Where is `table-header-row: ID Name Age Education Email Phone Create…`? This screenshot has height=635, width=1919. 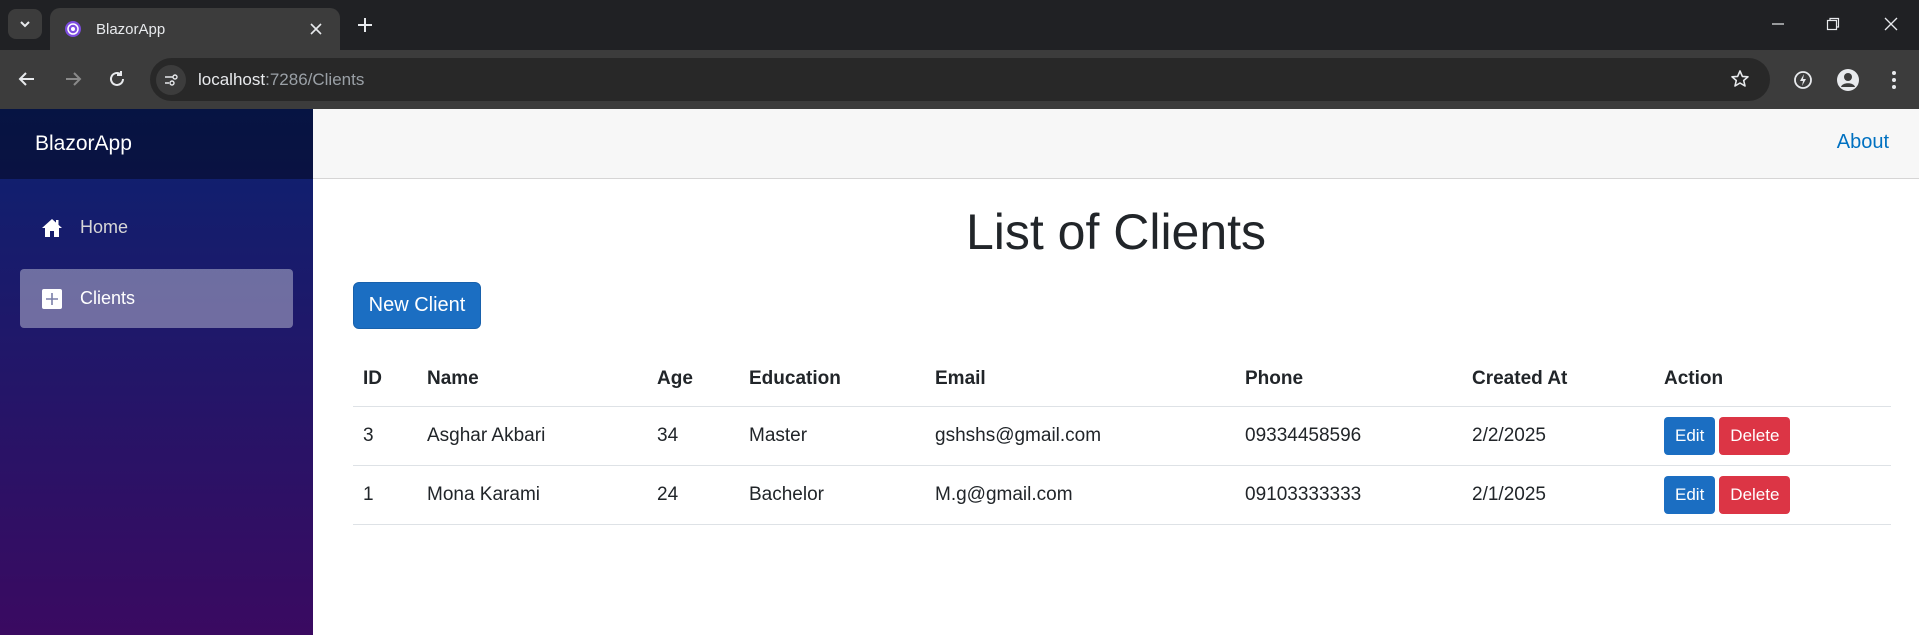 table-header-row: ID Name Age Education Email Phone Create… is located at coordinates (1122, 380).